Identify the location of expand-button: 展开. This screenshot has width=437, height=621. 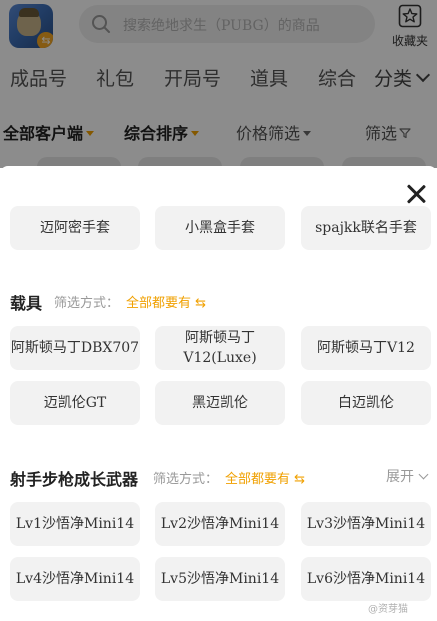
(407, 476).